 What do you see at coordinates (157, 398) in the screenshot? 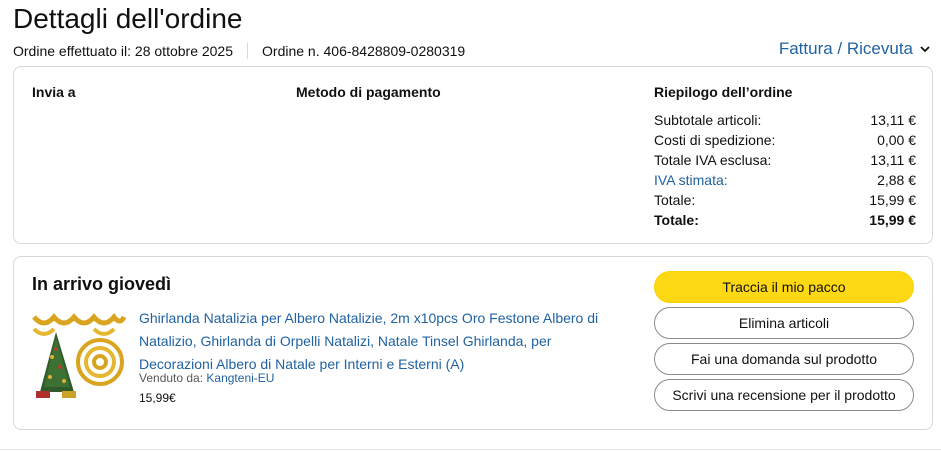
I see `product-price: 15,99€` at bounding box center [157, 398].